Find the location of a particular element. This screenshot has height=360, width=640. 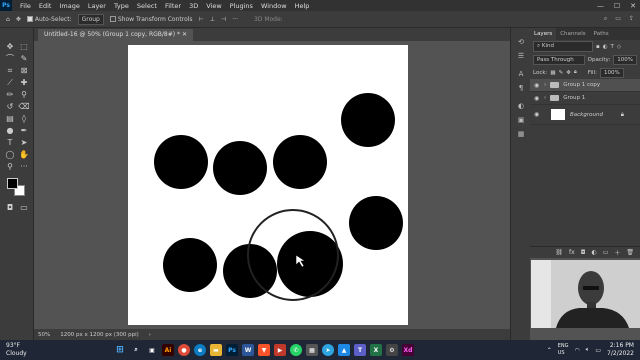

volume-icon: 🔈︎ is located at coordinates (588, 350).